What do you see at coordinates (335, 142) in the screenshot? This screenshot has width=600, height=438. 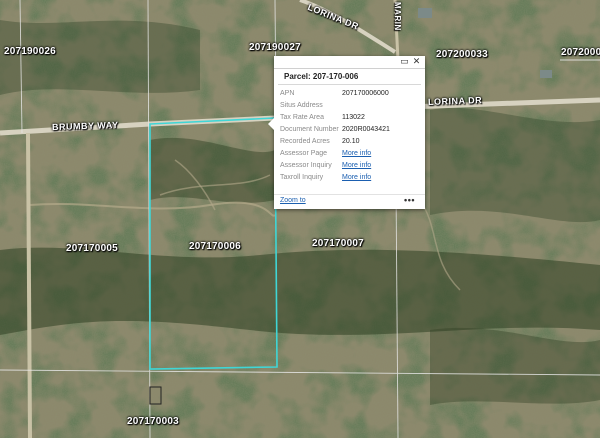 I see `attribute-row: Recorded Acres 20.10` at bounding box center [335, 142].